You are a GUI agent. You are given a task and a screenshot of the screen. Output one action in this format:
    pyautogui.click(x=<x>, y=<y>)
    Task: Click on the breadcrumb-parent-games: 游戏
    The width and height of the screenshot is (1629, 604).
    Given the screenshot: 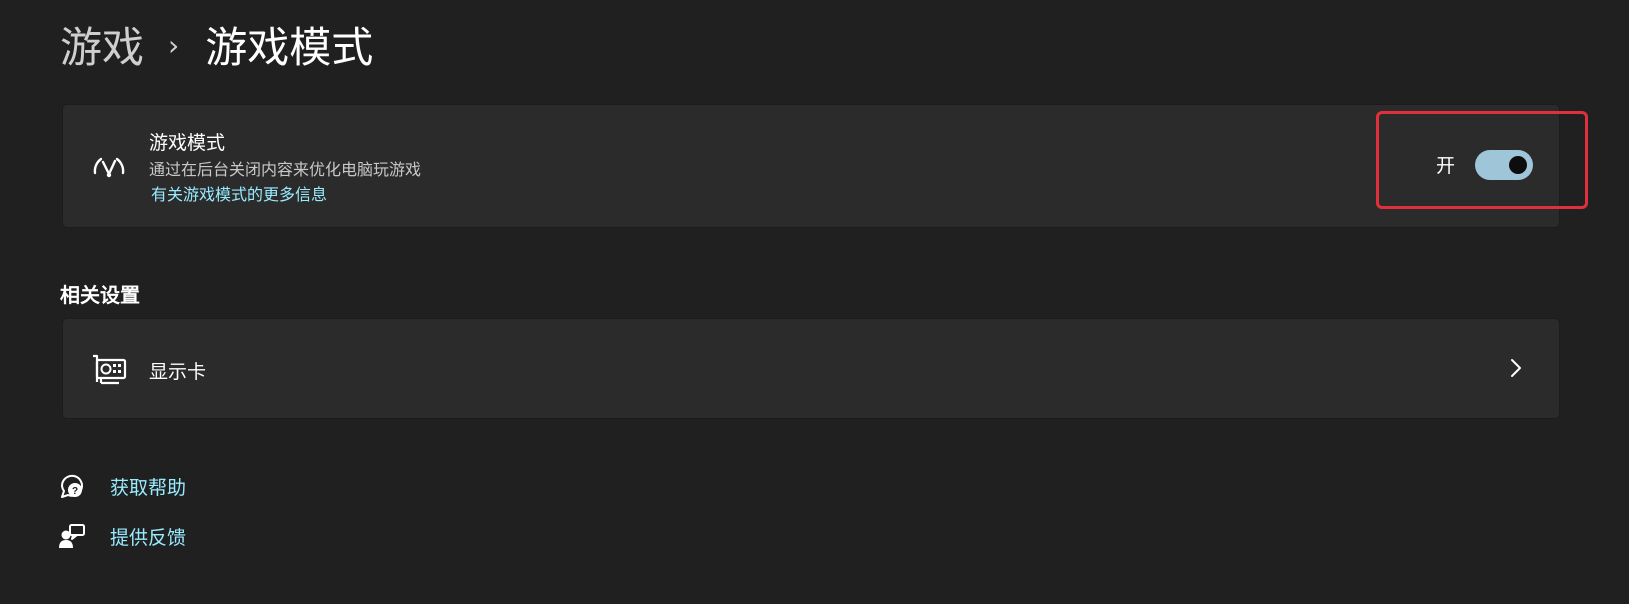 What is the action you would take?
    pyautogui.click(x=102, y=48)
    